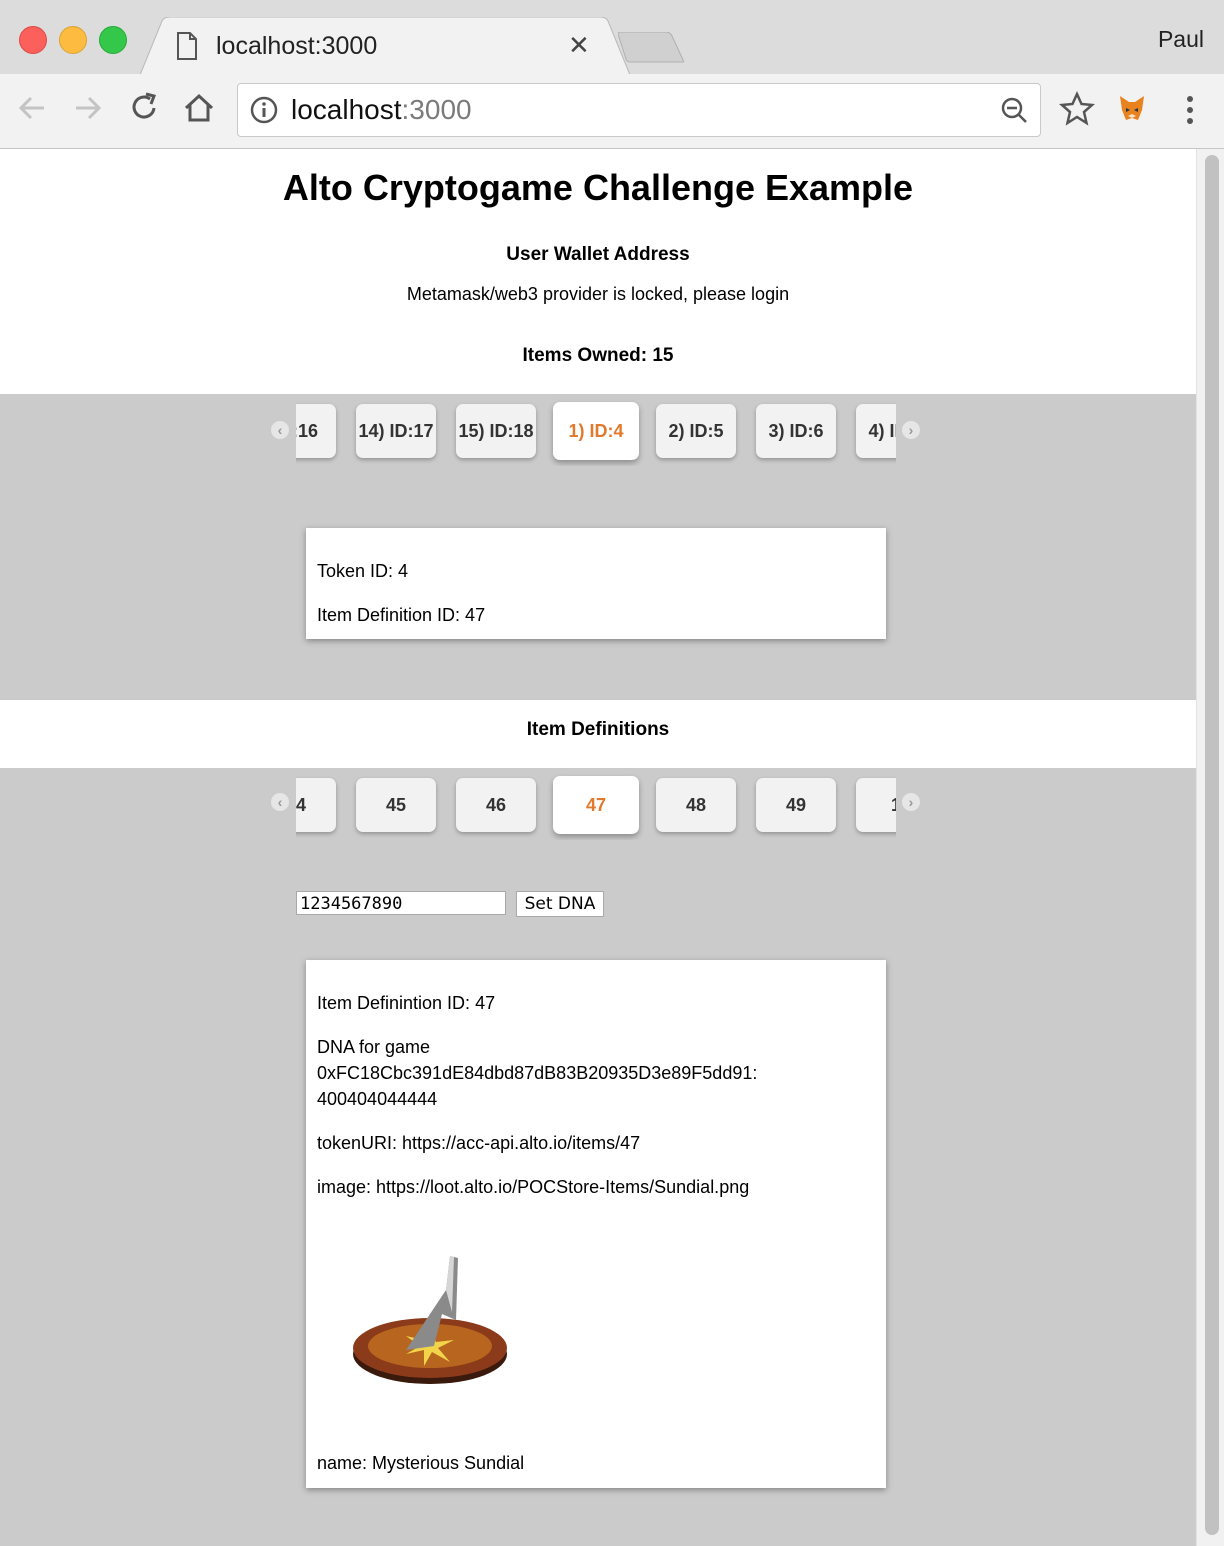 The height and width of the screenshot is (1546, 1224). I want to click on maximize-window-button, so click(113, 40).